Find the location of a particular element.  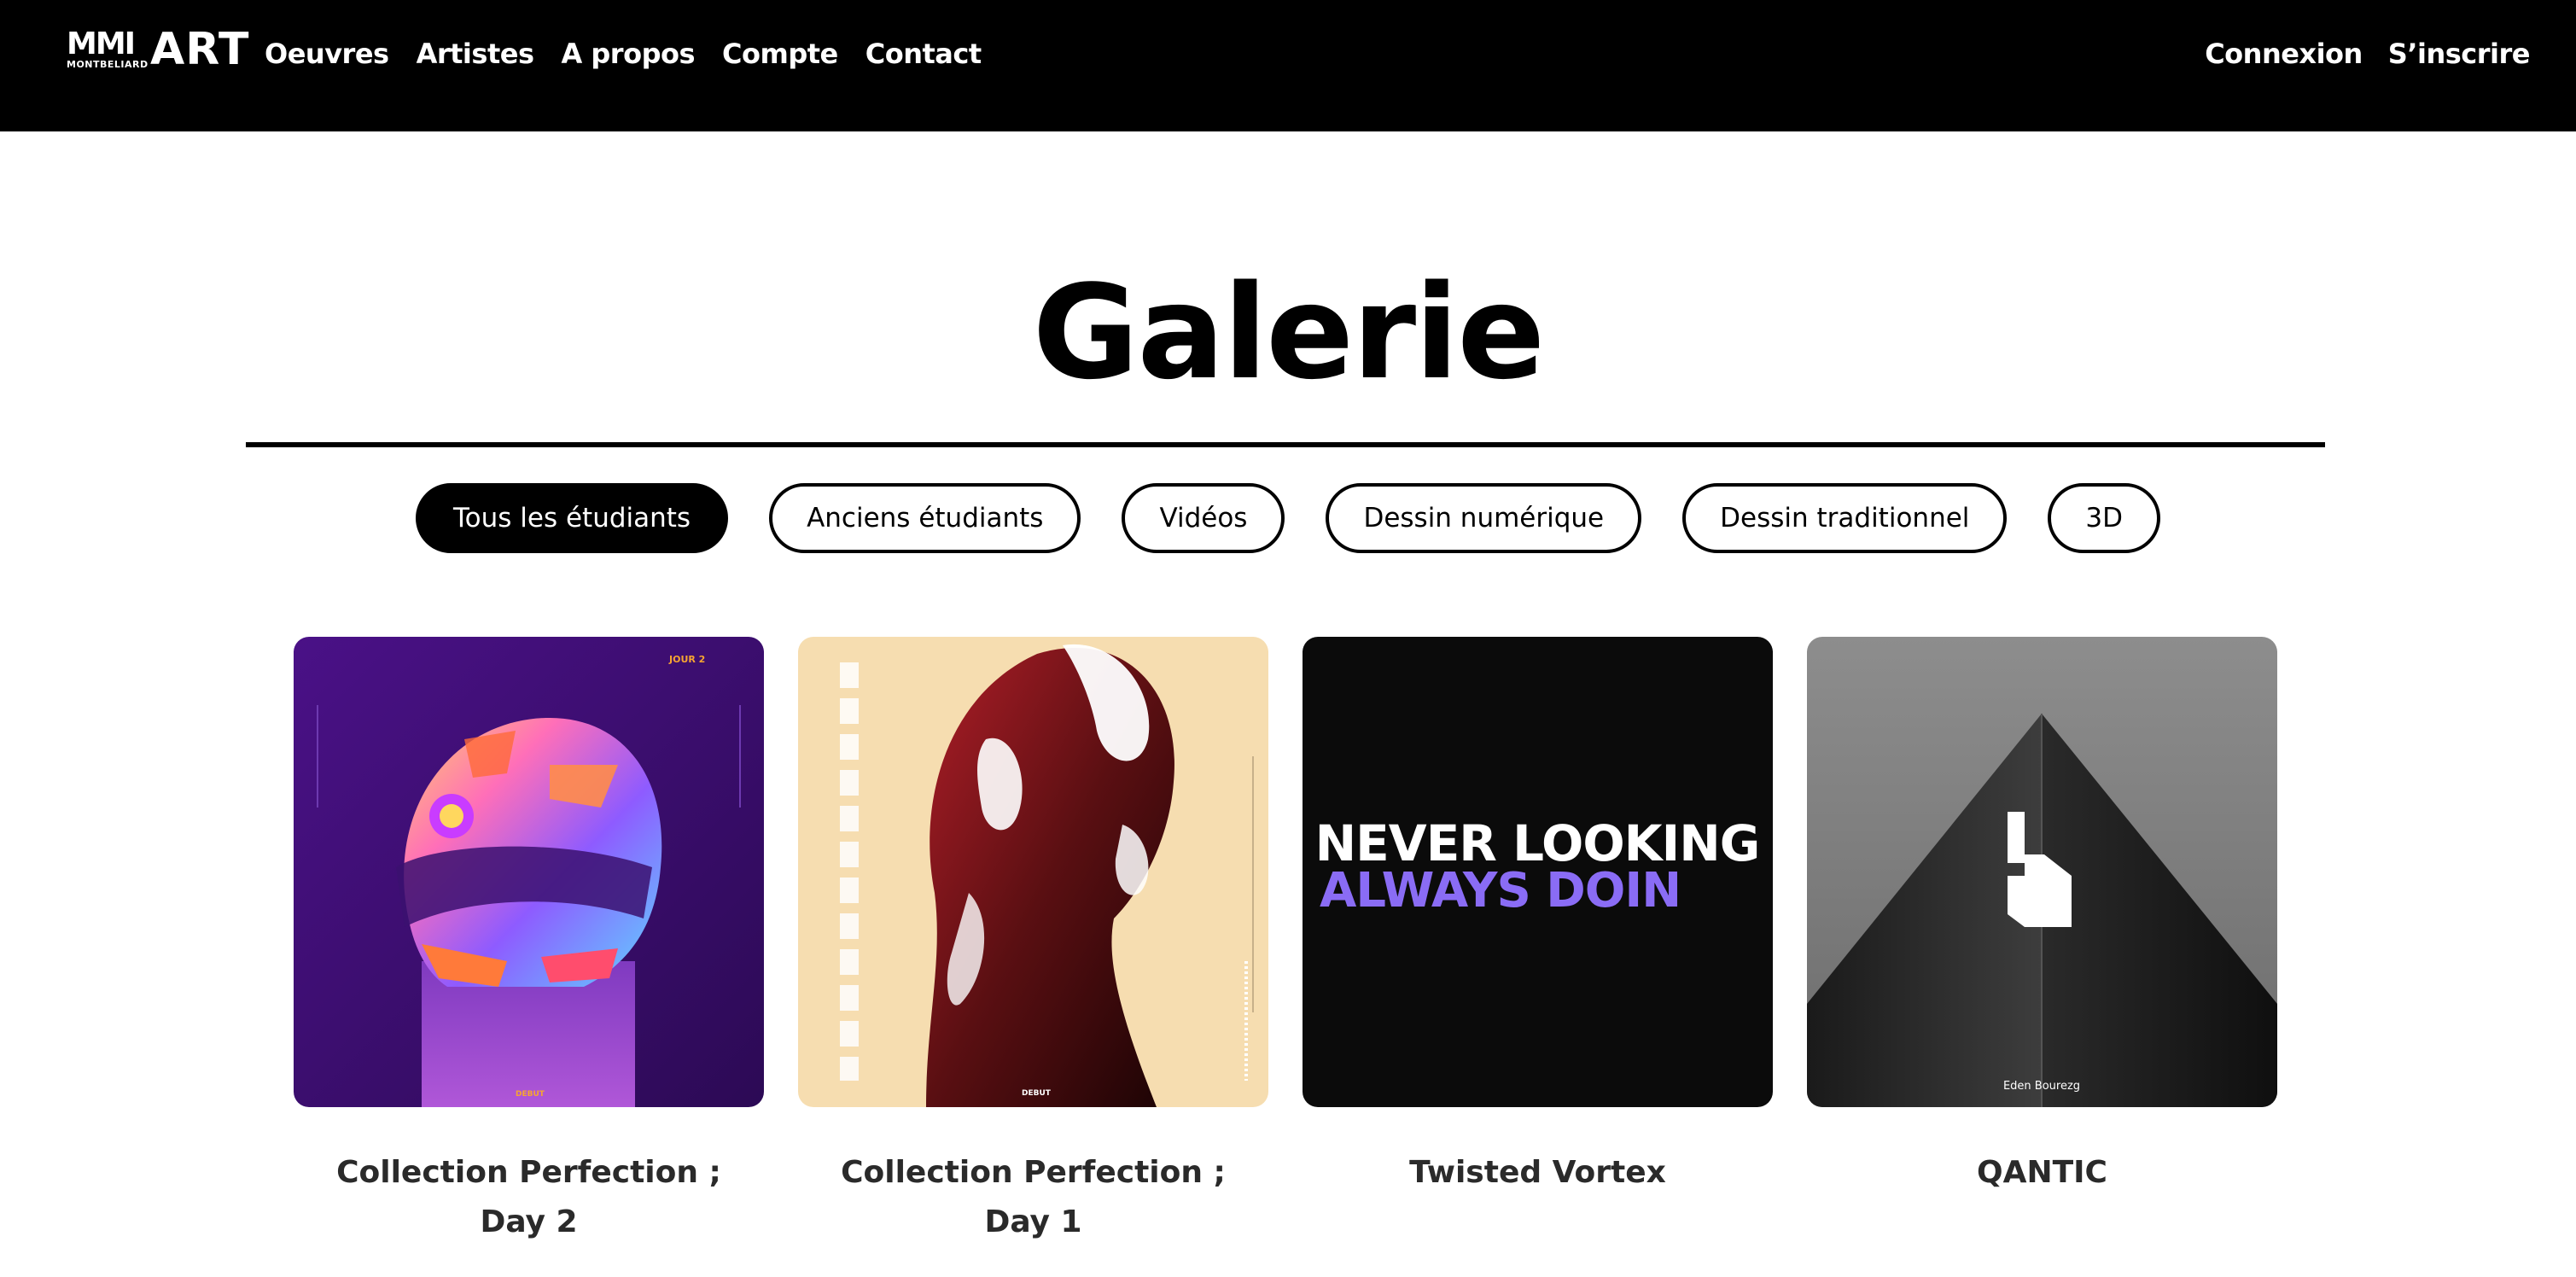

logo-mmi: MMI MONTBELIARD is located at coordinates (107, 48).